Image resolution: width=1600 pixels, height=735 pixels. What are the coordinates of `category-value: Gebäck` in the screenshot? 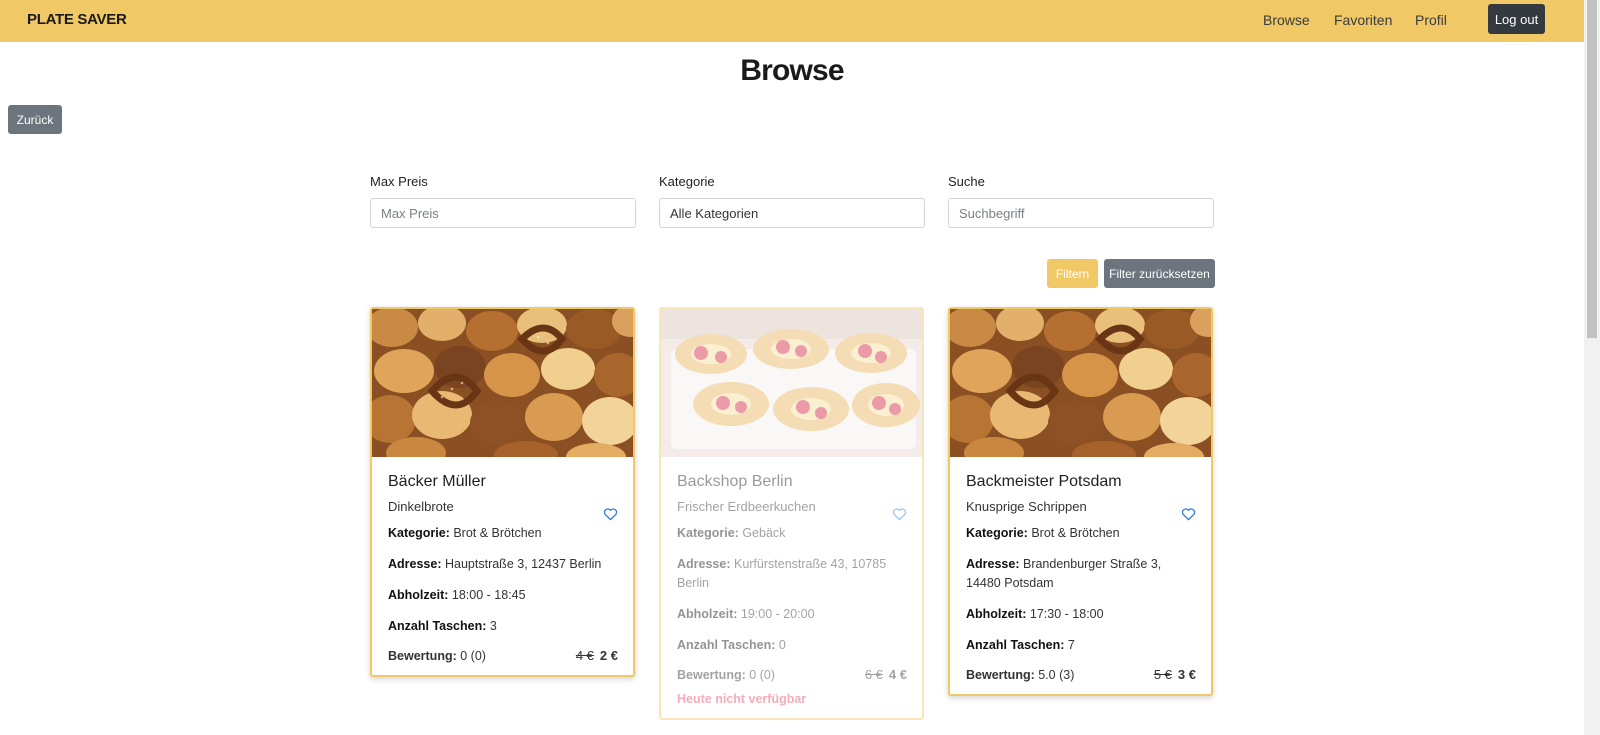 It's located at (764, 533).